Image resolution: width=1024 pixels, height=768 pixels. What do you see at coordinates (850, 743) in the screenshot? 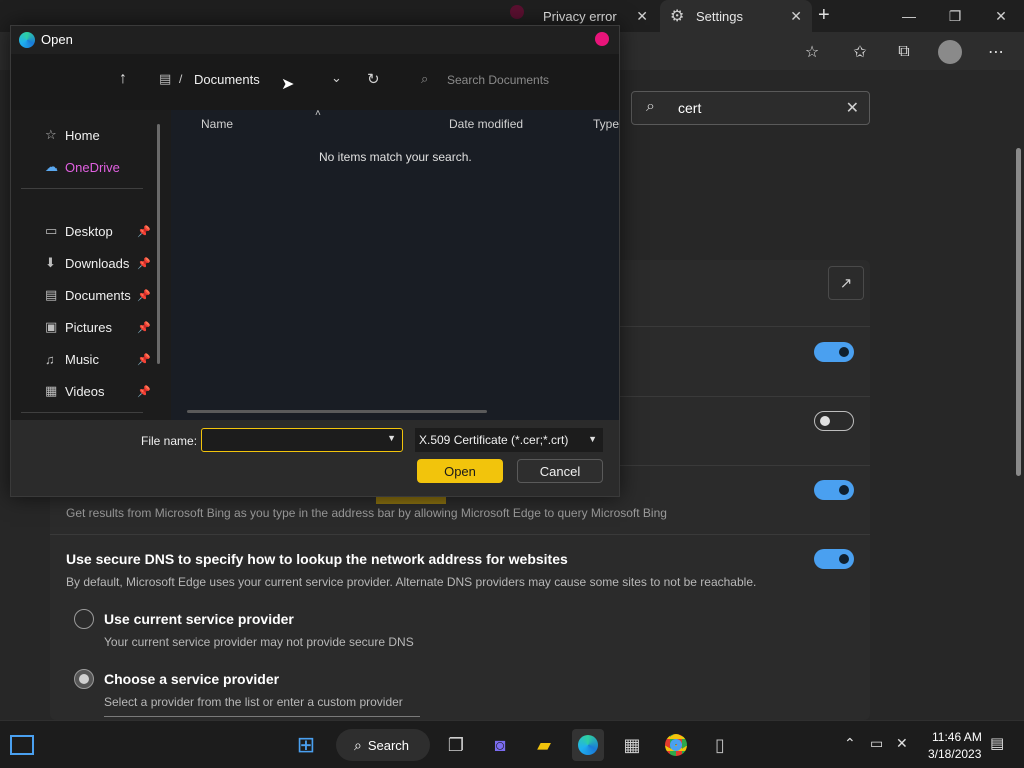
I see `chevron-up-icon: ⌃` at bounding box center [850, 743].